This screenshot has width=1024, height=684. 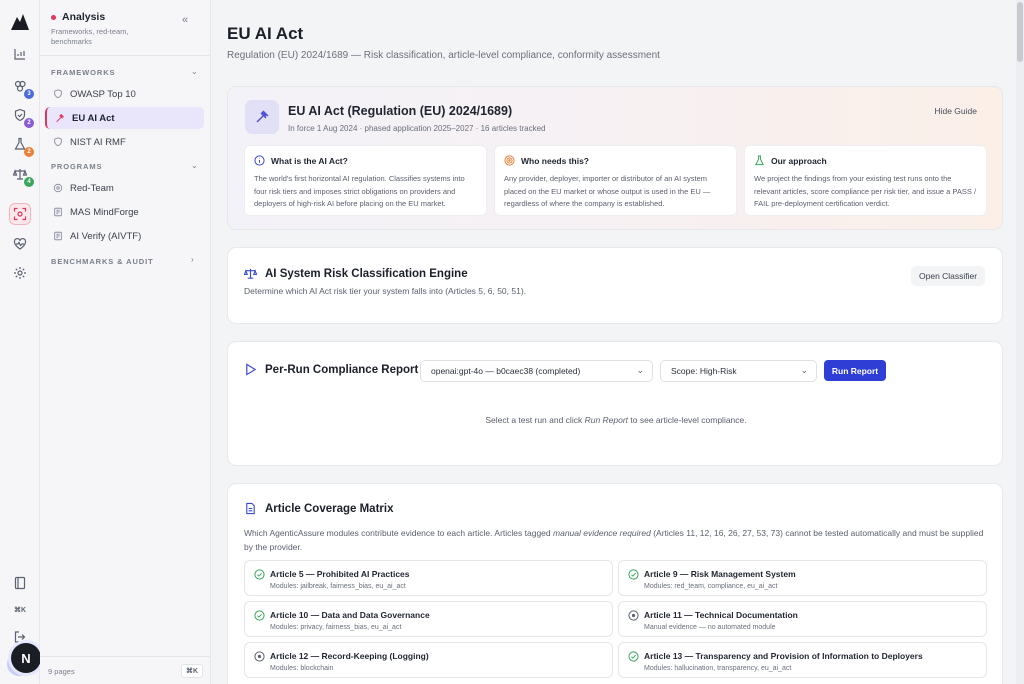 What do you see at coordinates (124, 118) in the screenshot?
I see `sidebar-item-eu-ai-act: EU AI Act` at bounding box center [124, 118].